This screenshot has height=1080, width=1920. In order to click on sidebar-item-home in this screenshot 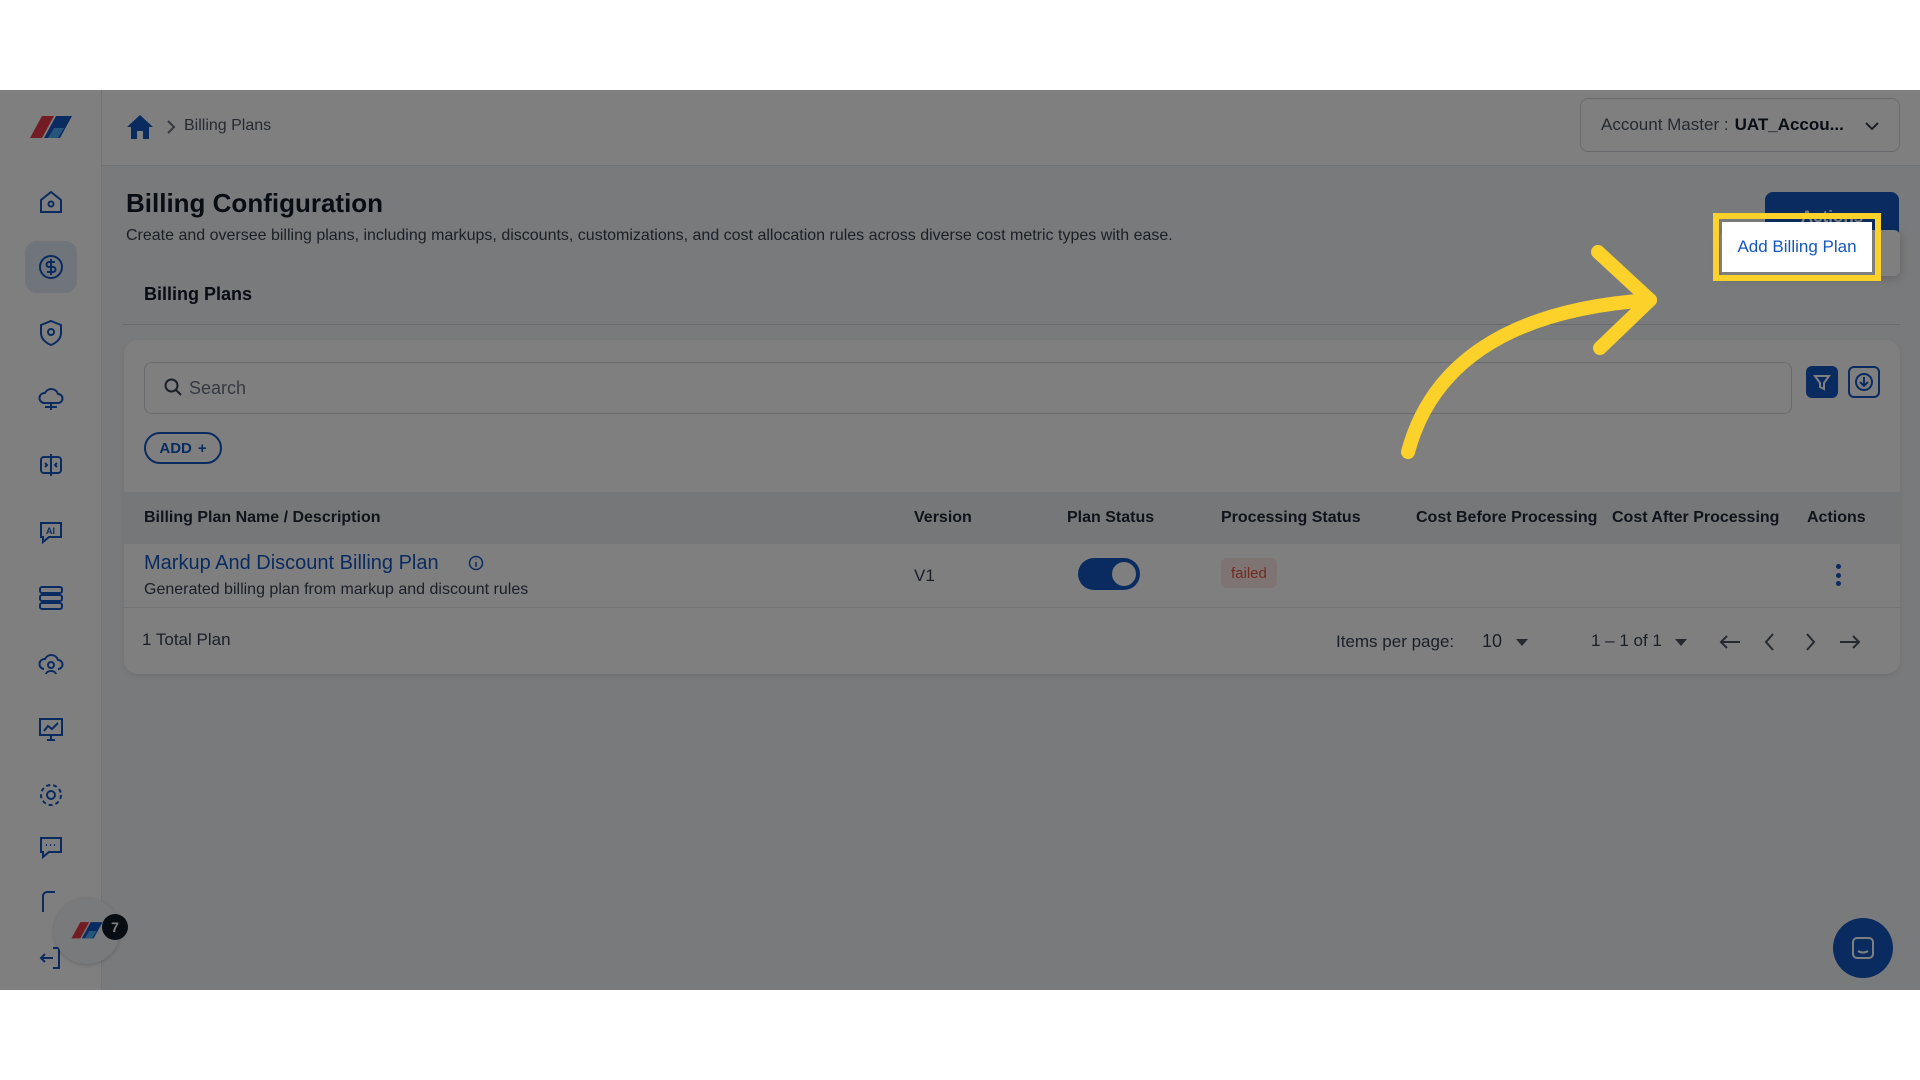, I will do `click(51, 202)`.